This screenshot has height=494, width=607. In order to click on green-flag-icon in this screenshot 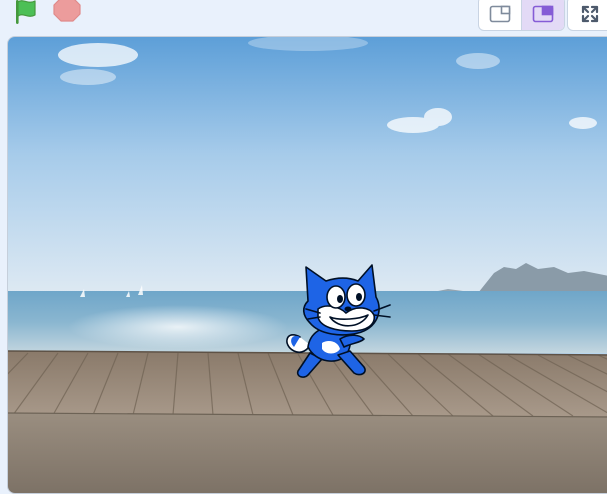, I will do `click(26, 12)`.